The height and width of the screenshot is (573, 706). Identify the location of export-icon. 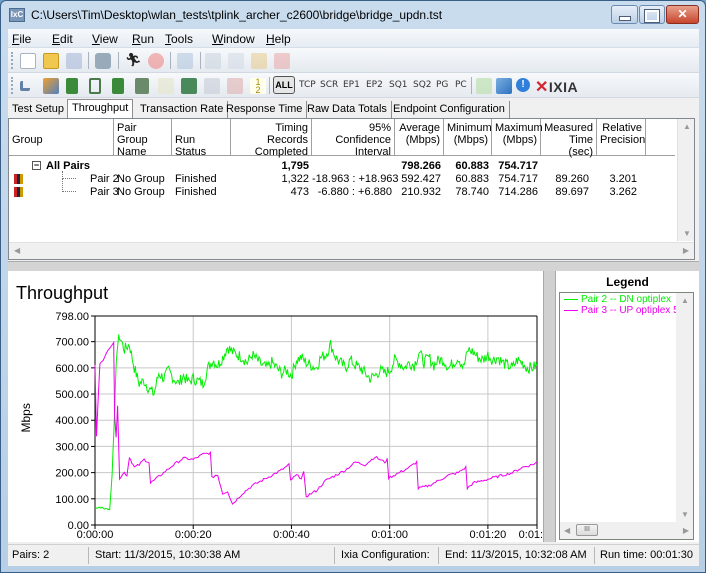
(484, 86).